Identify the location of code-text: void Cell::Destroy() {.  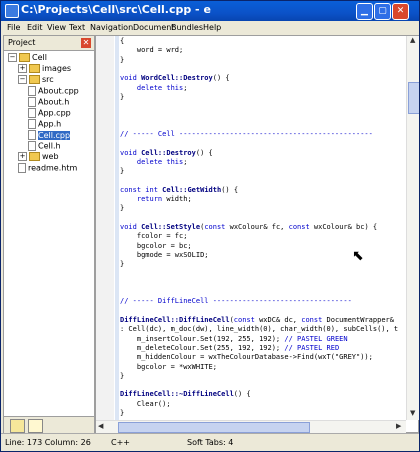
(166, 152).